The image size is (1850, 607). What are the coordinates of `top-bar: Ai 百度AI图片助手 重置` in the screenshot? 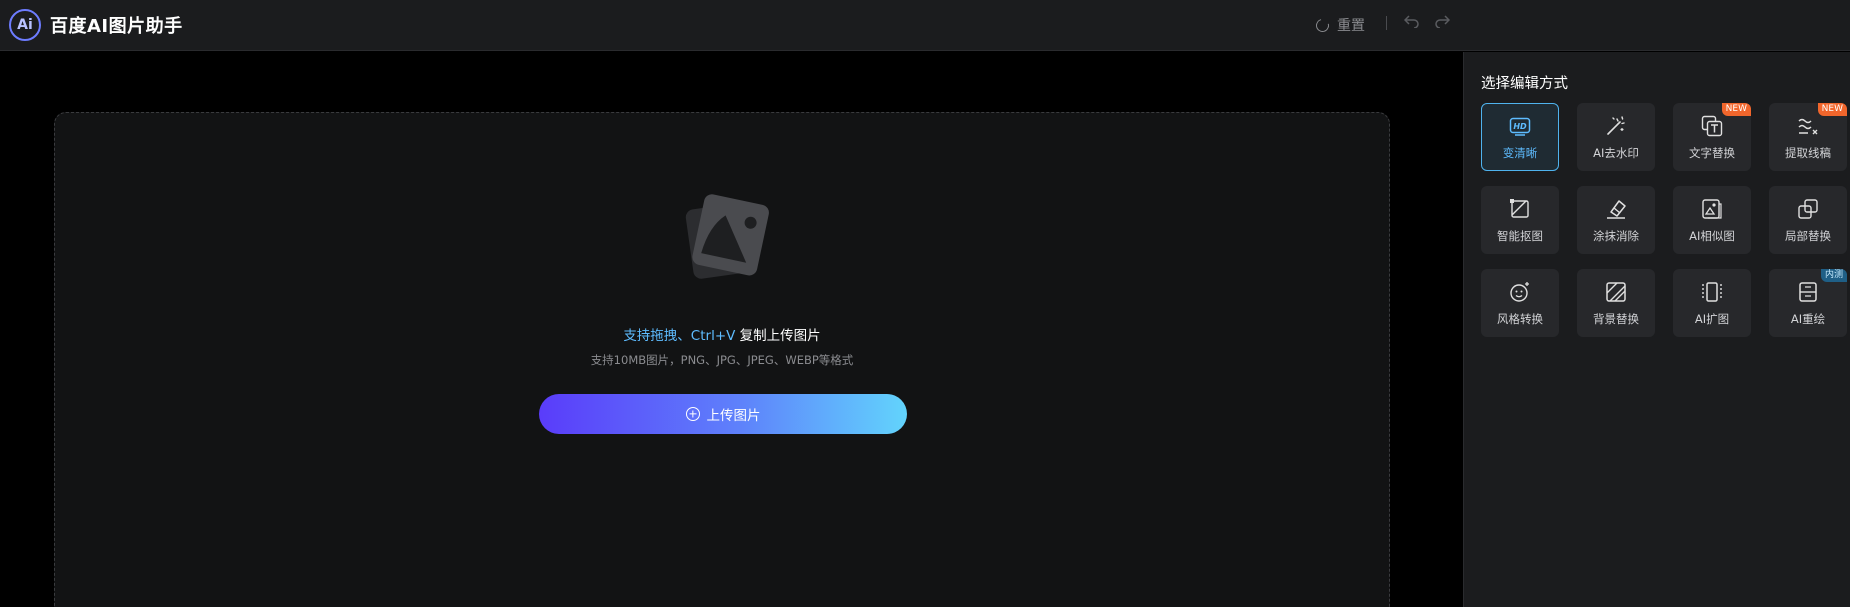 It's located at (925, 25).